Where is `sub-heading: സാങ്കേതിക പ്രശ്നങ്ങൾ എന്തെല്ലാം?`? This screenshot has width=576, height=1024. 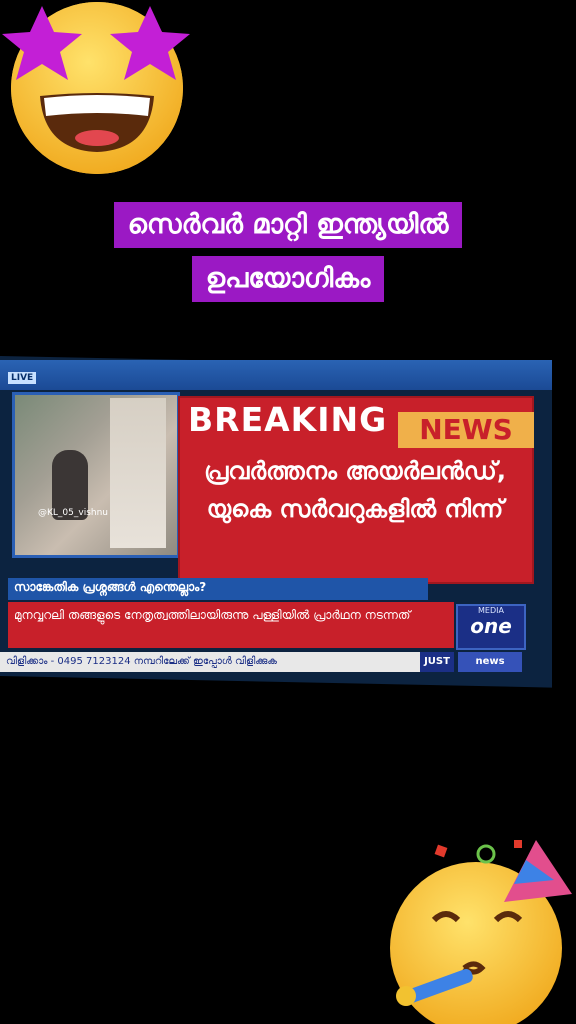 sub-heading: സാങ്കേതിക പ്രശ്നങ്ങൾ എന്തെല്ലാം? is located at coordinates (110, 587).